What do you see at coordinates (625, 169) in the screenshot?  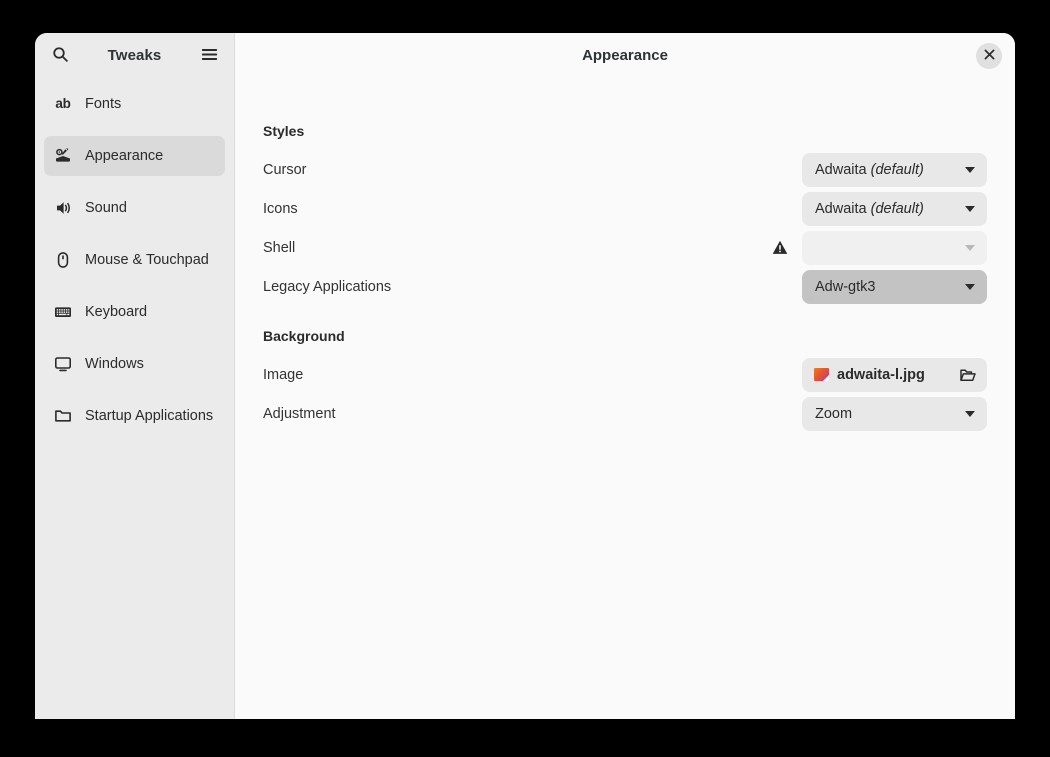 I see `row-cursor: Cursor Adwaita (default)` at bounding box center [625, 169].